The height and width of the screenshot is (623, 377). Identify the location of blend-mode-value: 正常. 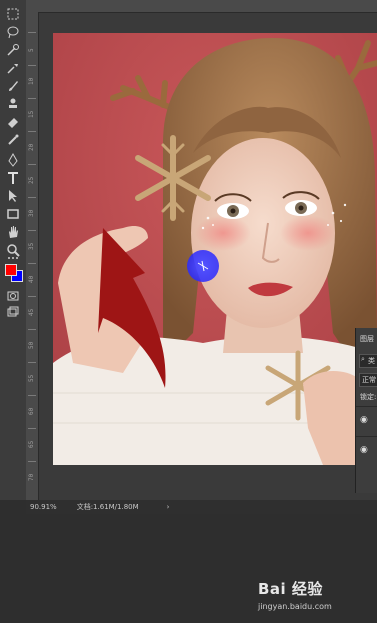
(369, 380).